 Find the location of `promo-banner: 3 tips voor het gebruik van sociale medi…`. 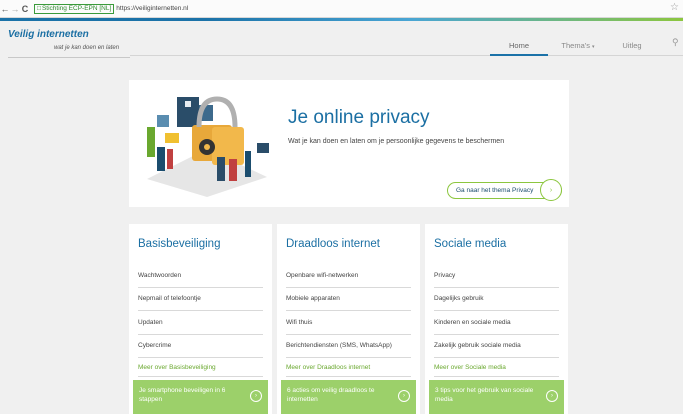

promo-banner: 3 tips voor het gebruik van sociale medi… is located at coordinates (496, 397).